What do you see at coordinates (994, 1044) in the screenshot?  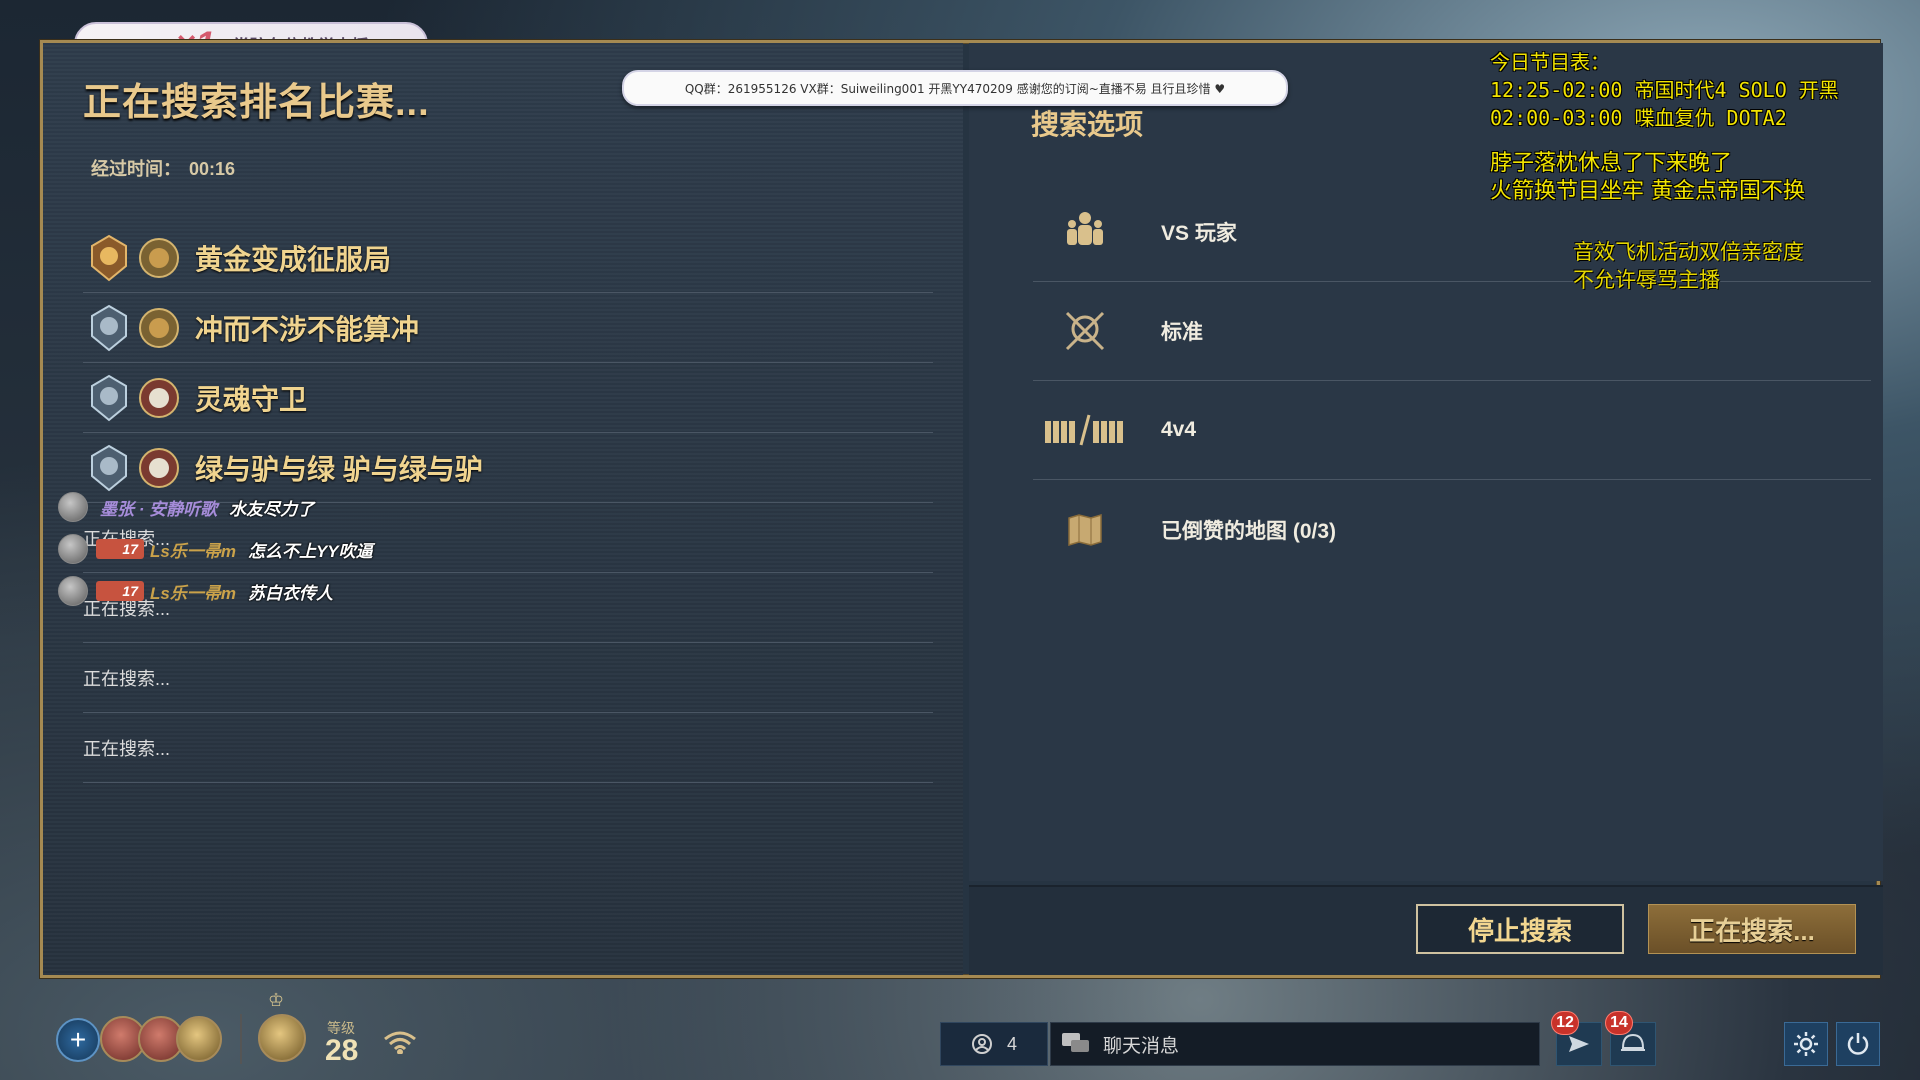 I see `friends-online-button: 4` at bounding box center [994, 1044].